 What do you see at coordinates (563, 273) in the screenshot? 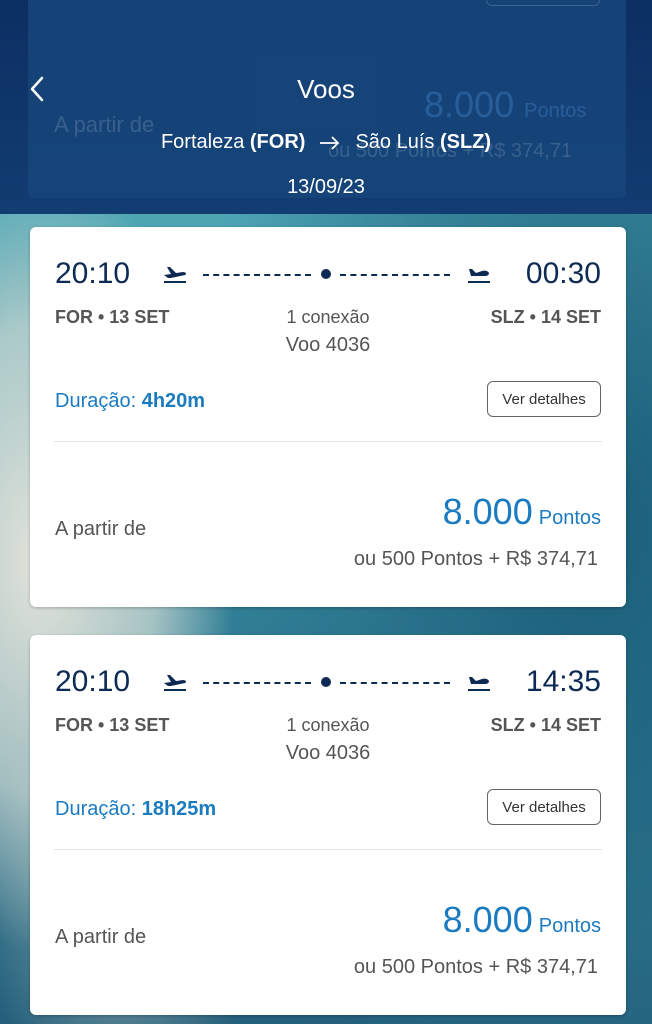
I see `arrival-time: 00:30` at bounding box center [563, 273].